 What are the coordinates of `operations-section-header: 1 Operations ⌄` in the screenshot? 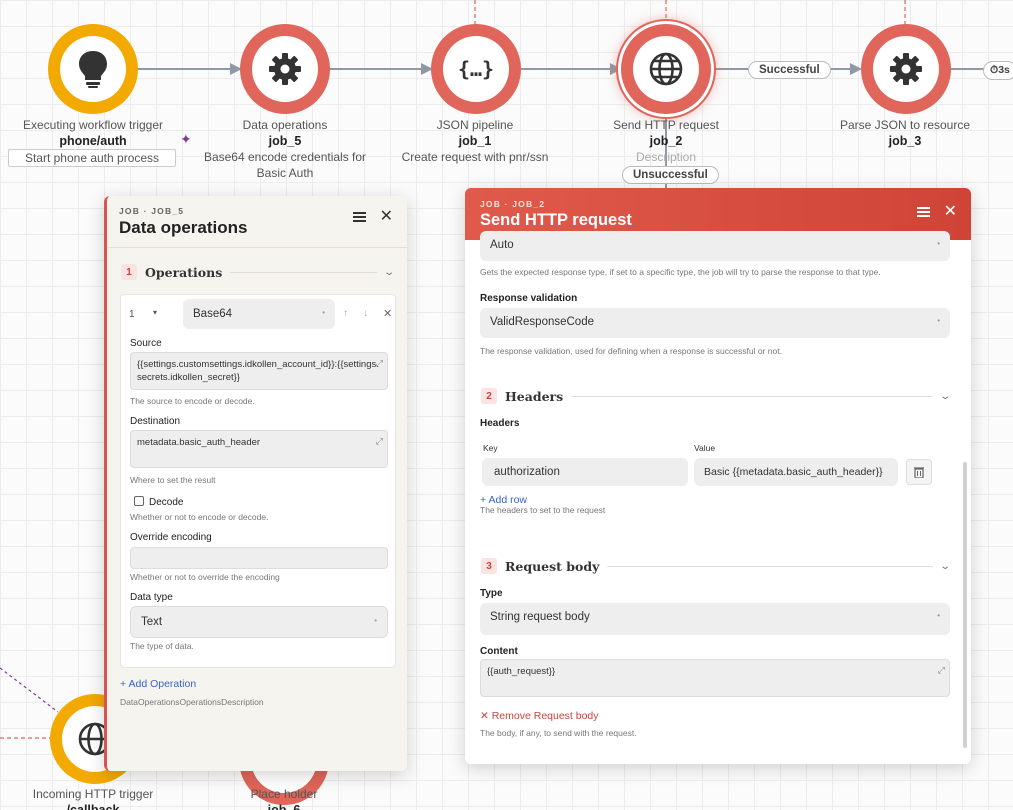 It's located at (257, 272).